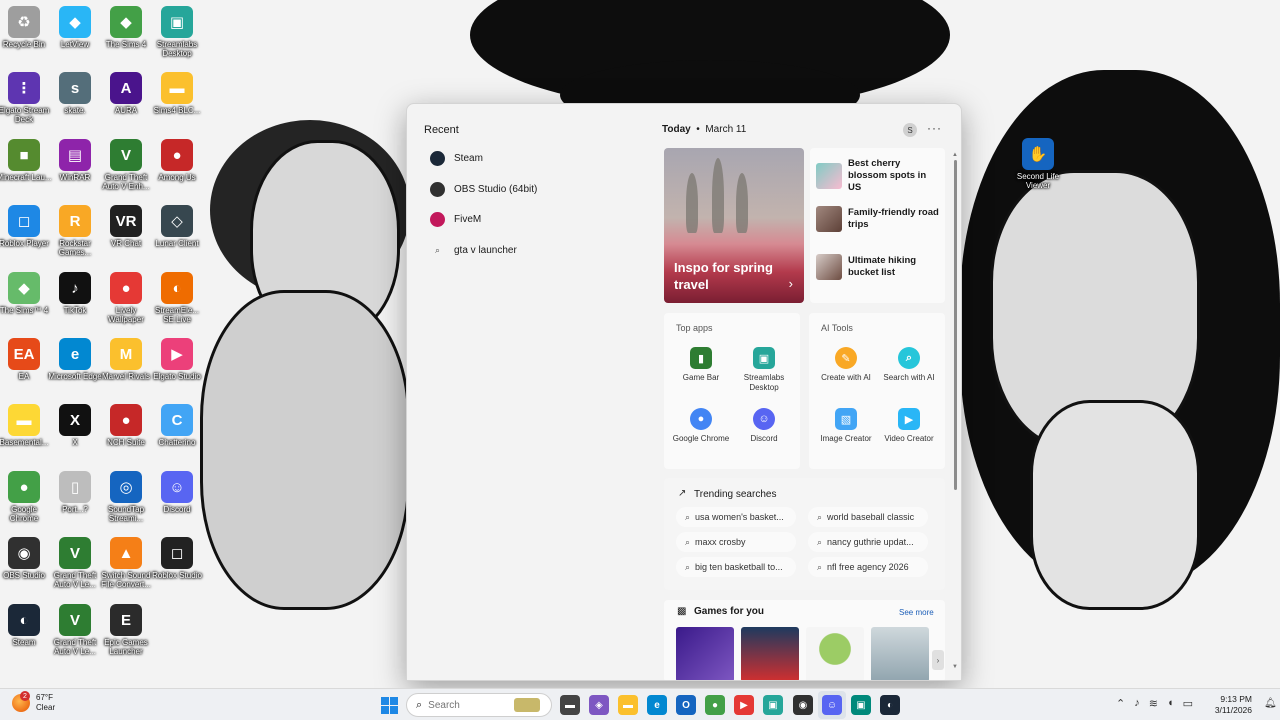 The image size is (1280, 720). What do you see at coordinates (126, 359) in the screenshot?
I see `desktop-icon: M Marvel Rivals` at bounding box center [126, 359].